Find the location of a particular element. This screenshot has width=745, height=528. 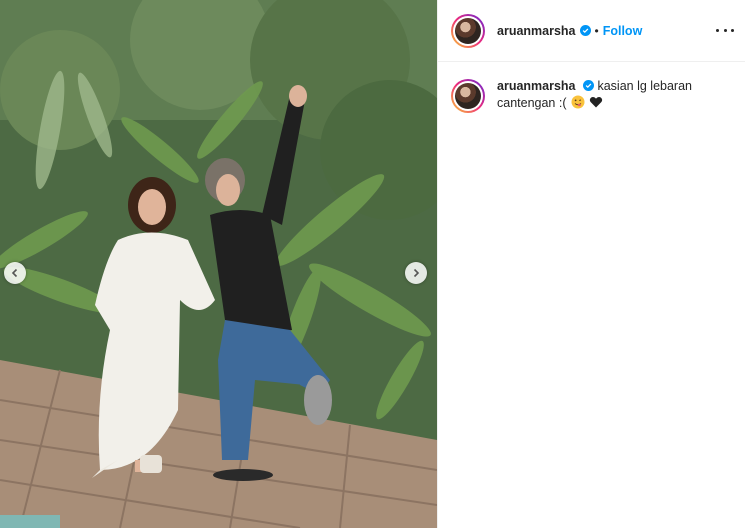

caption-username-link: aruanmarsha is located at coordinates (536, 86).